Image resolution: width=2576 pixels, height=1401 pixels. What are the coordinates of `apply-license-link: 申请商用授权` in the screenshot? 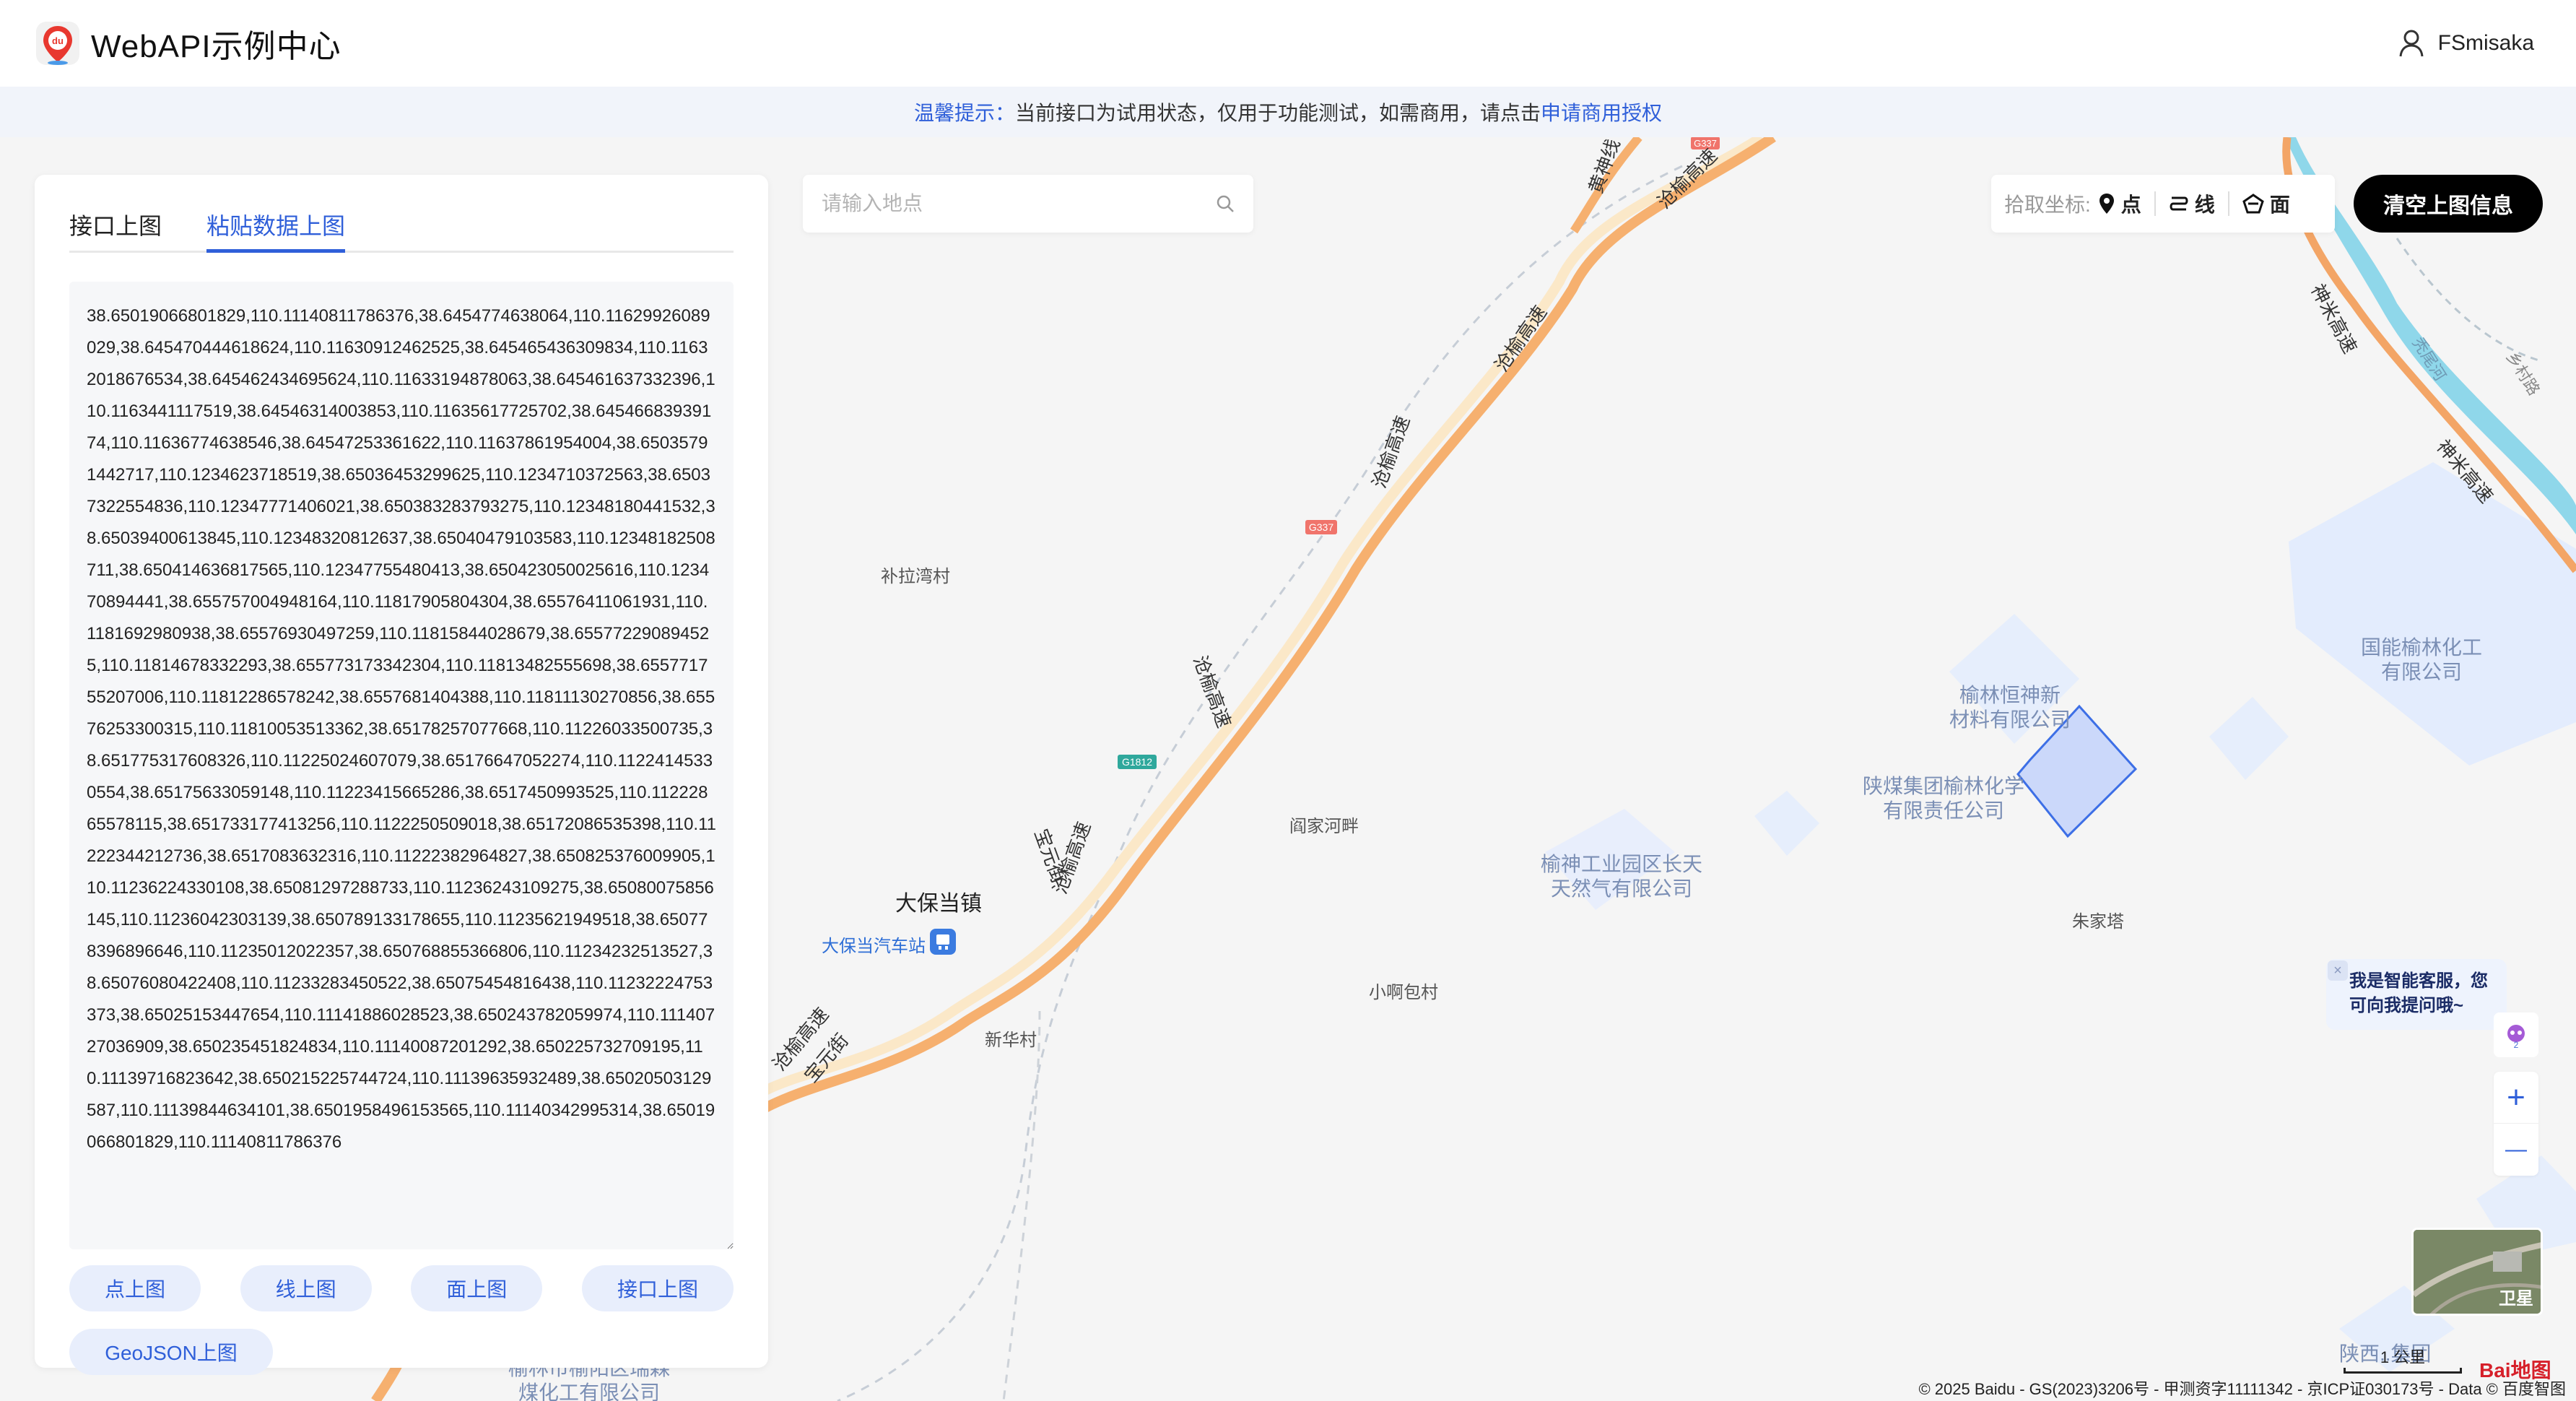 It's located at (1601, 111).